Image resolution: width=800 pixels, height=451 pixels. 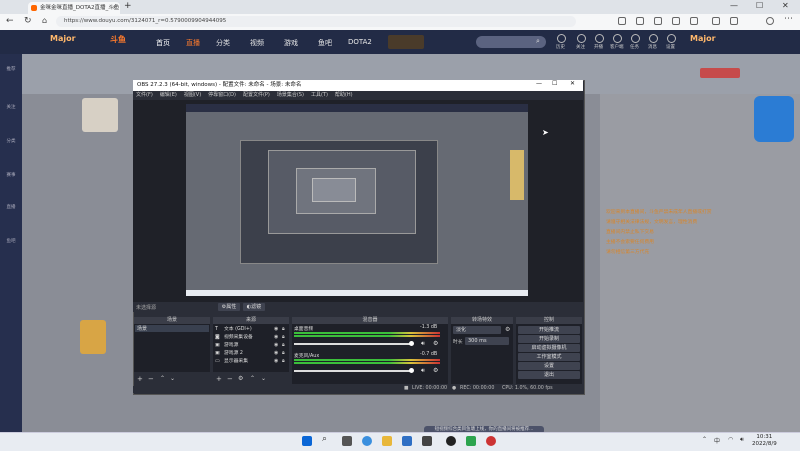 I want to click on sidebar-item-fishbar: 鱼吧, so click(x=11, y=241).